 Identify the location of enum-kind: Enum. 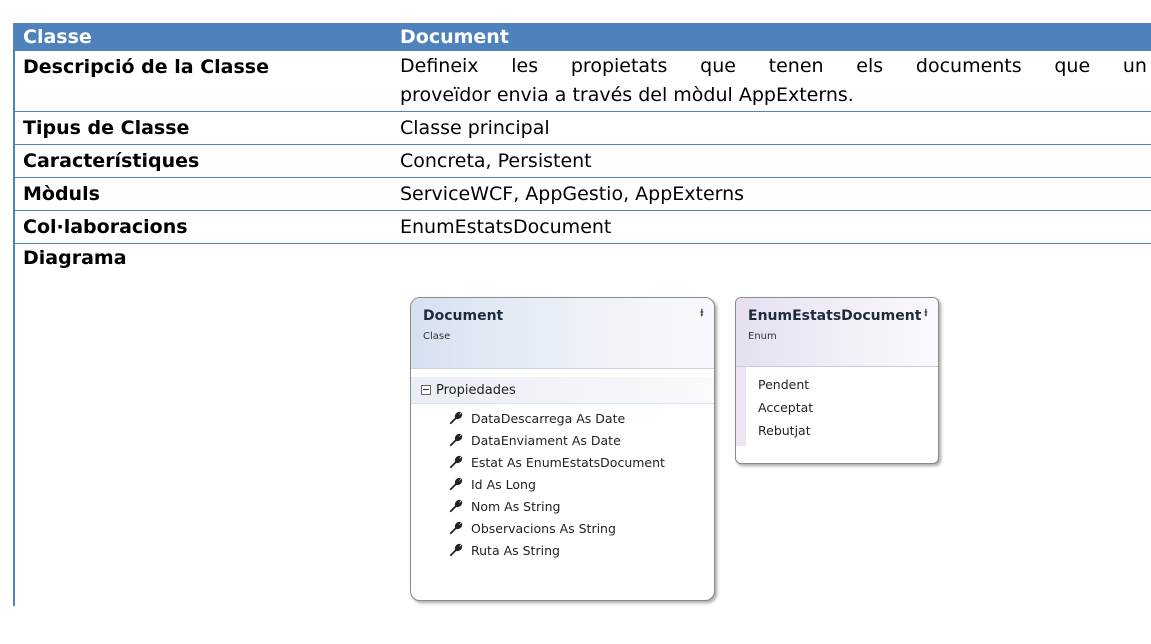
(762, 336).